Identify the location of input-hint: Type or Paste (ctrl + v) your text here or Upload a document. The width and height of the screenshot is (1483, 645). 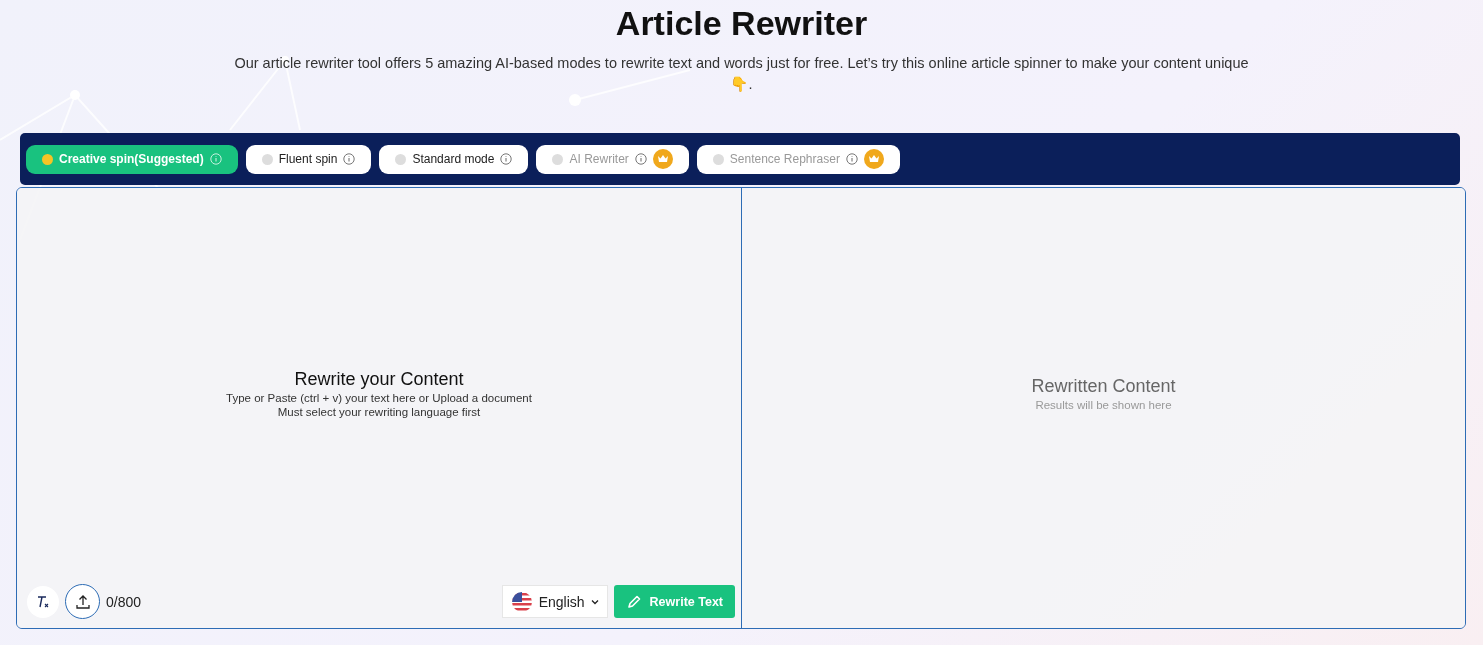
(379, 397).